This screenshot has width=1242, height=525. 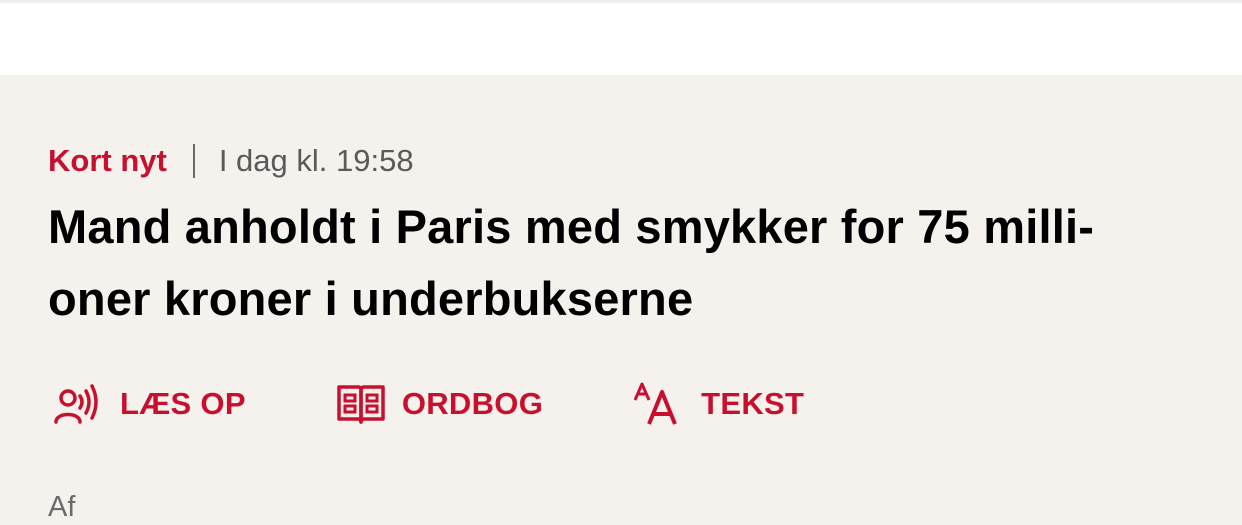 What do you see at coordinates (193, 161) in the screenshot?
I see `meta-divider` at bounding box center [193, 161].